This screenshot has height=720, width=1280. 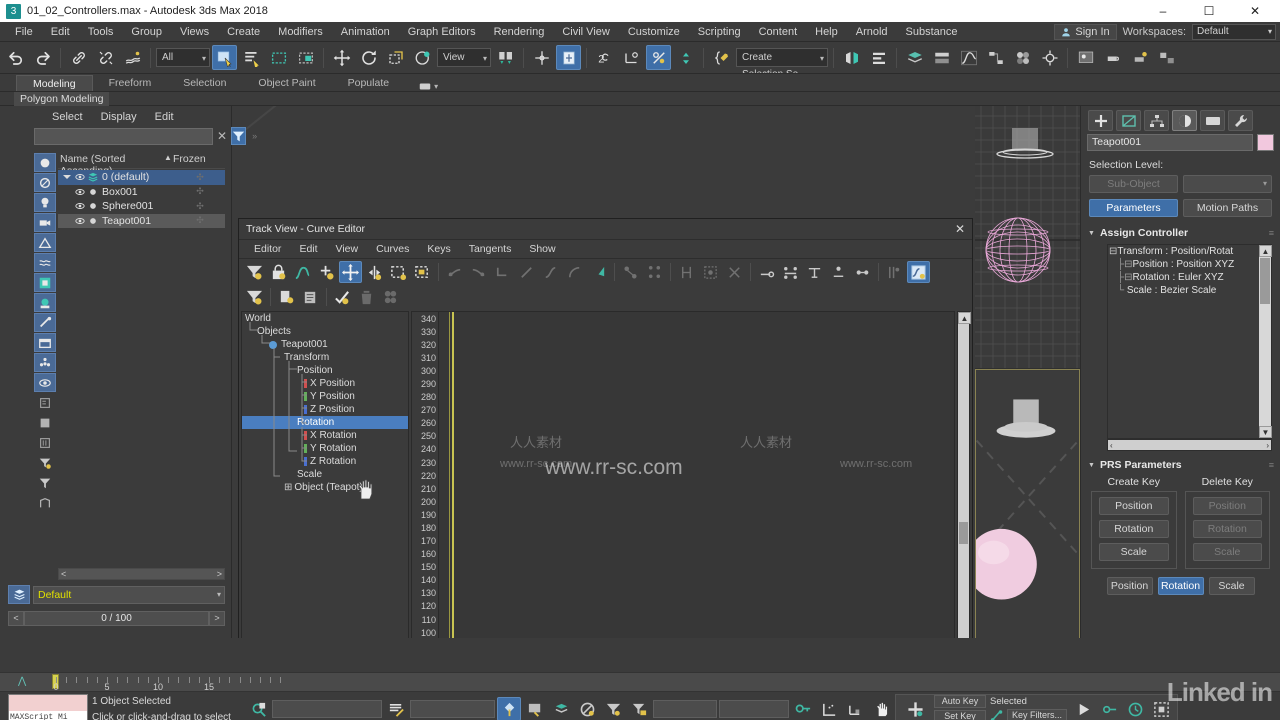 I want to click on tv-menu-view: View, so click(x=347, y=249).